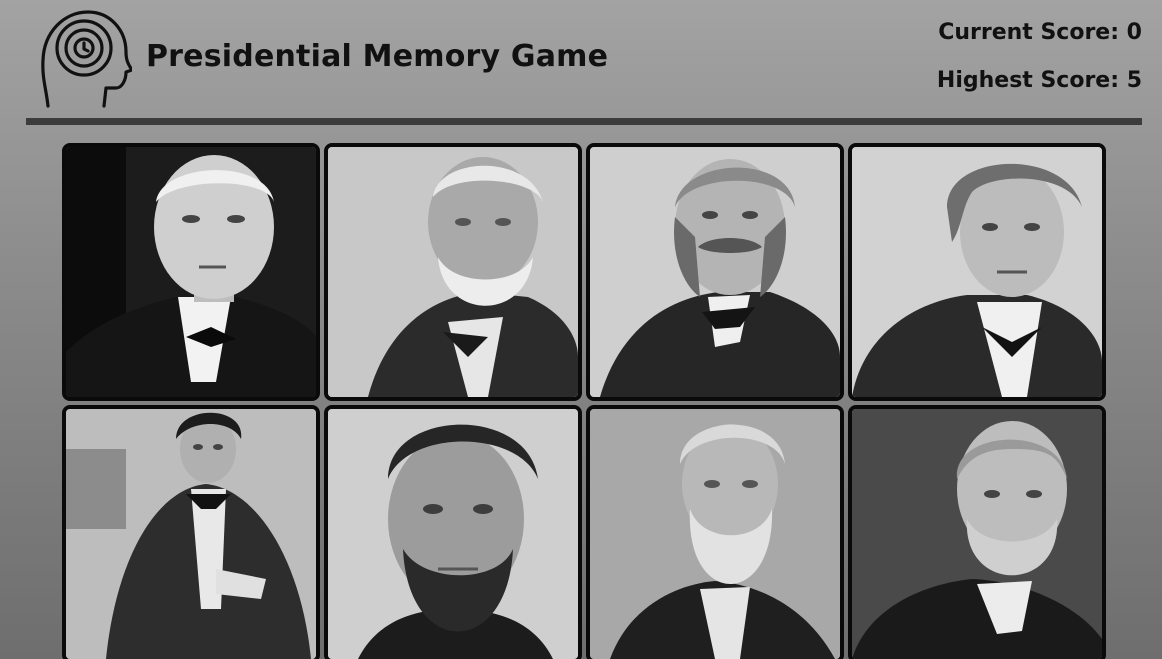 Image resolution: width=1162 pixels, height=659 pixels. I want to click on head-with-clock-icon, so click(87, 59).